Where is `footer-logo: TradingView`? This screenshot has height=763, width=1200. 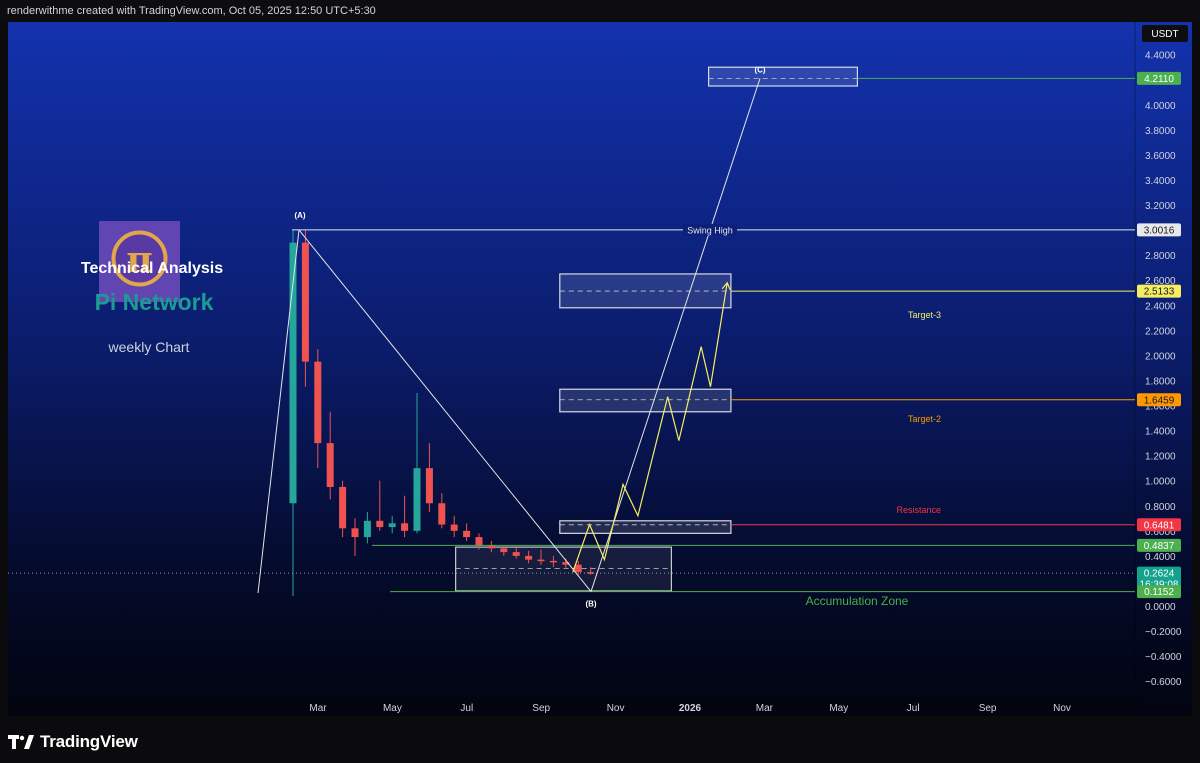
footer-logo: TradingView is located at coordinates (73, 742).